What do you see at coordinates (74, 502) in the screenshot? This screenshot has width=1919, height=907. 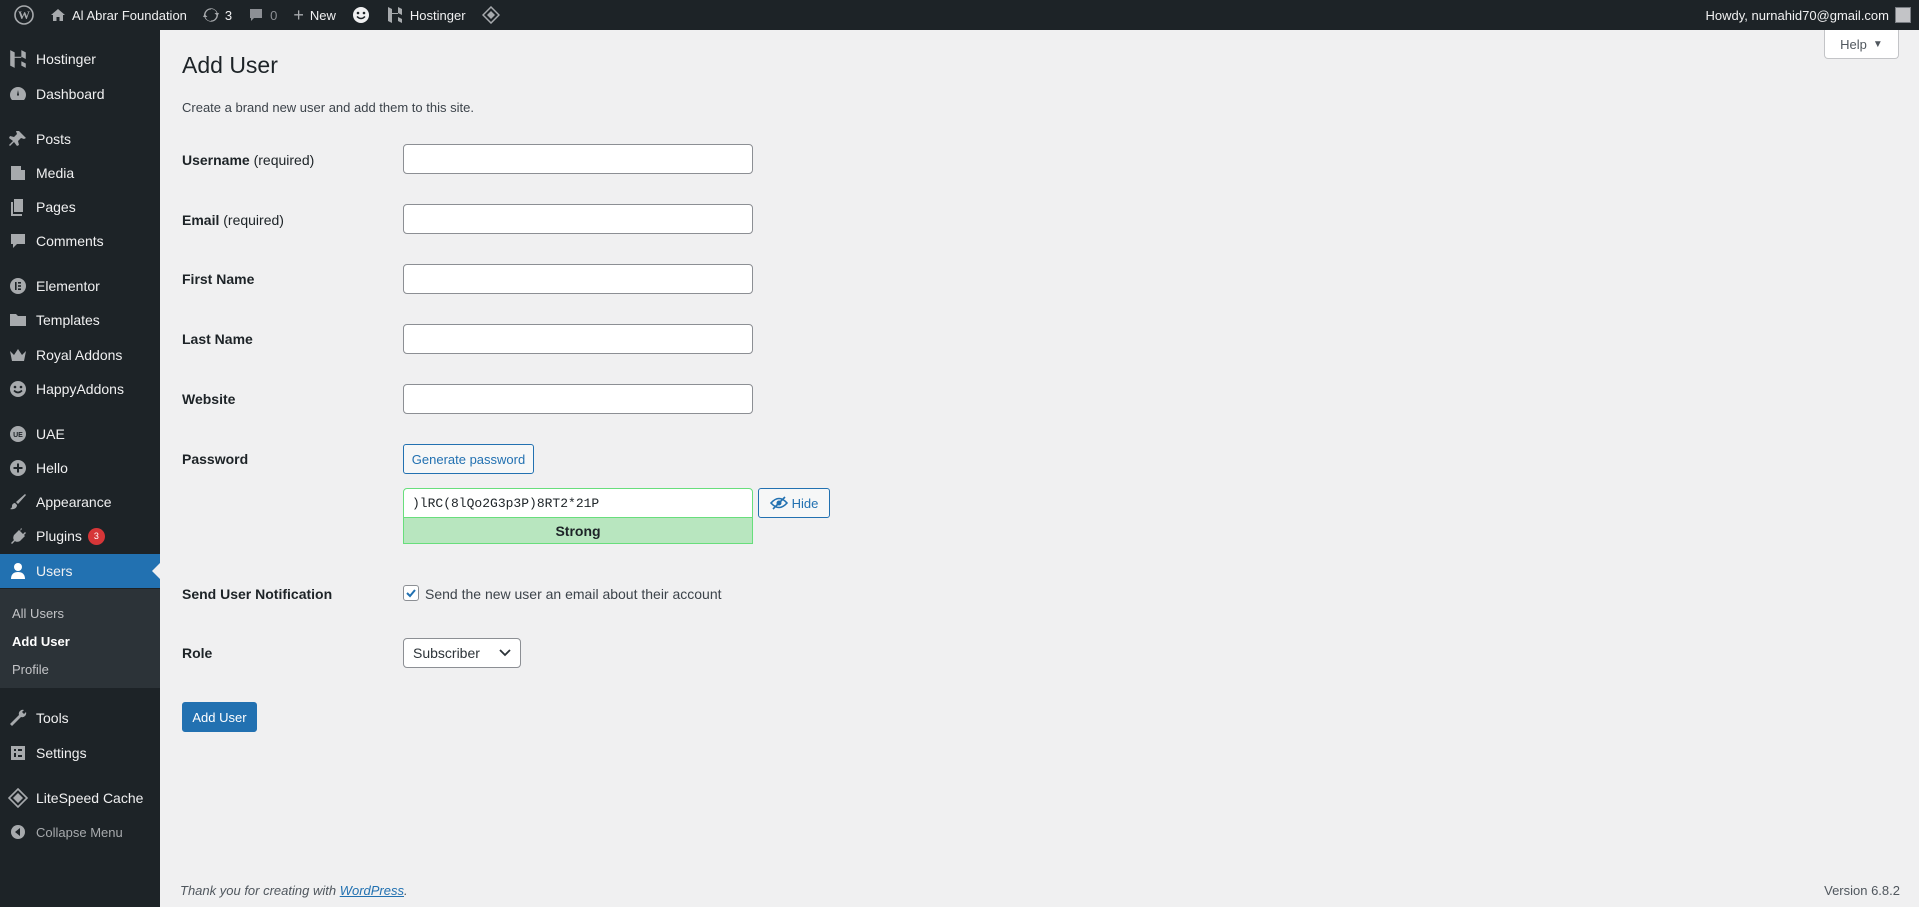 I see `sidebar-item-label: Appearance` at bounding box center [74, 502].